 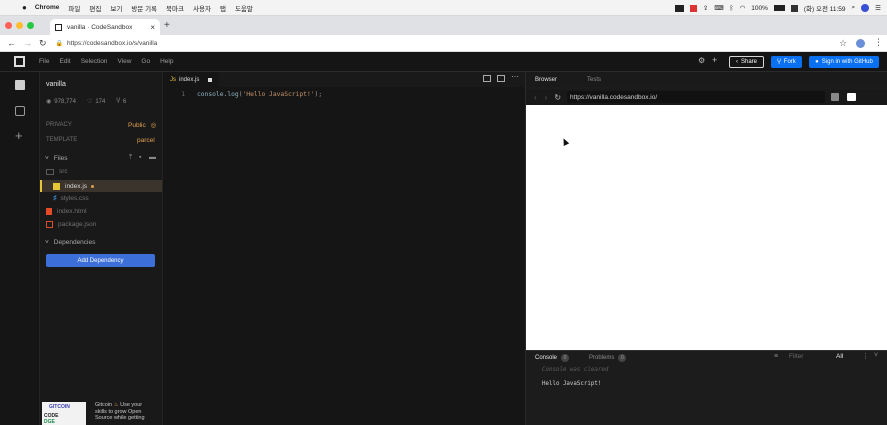 I want to click on privacy-value: Public ◎, so click(x=142, y=125).